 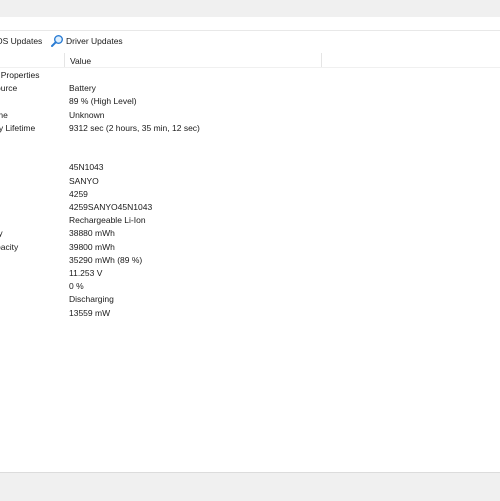 What do you see at coordinates (134, 127) in the screenshot?
I see `field-value: 9312 sec (2 hours, 35 min, 12 sec)` at bounding box center [134, 127].